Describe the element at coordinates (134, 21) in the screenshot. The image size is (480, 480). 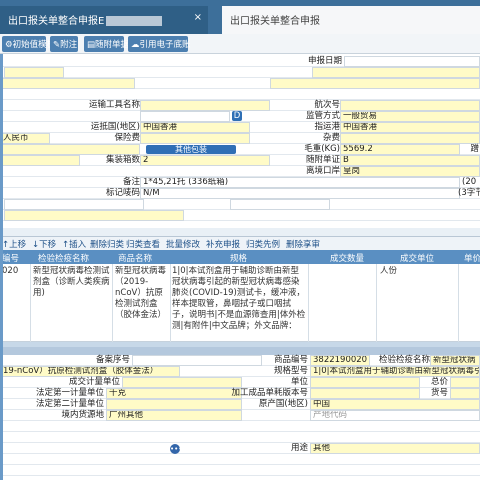
I see `redacted-block` at that location.